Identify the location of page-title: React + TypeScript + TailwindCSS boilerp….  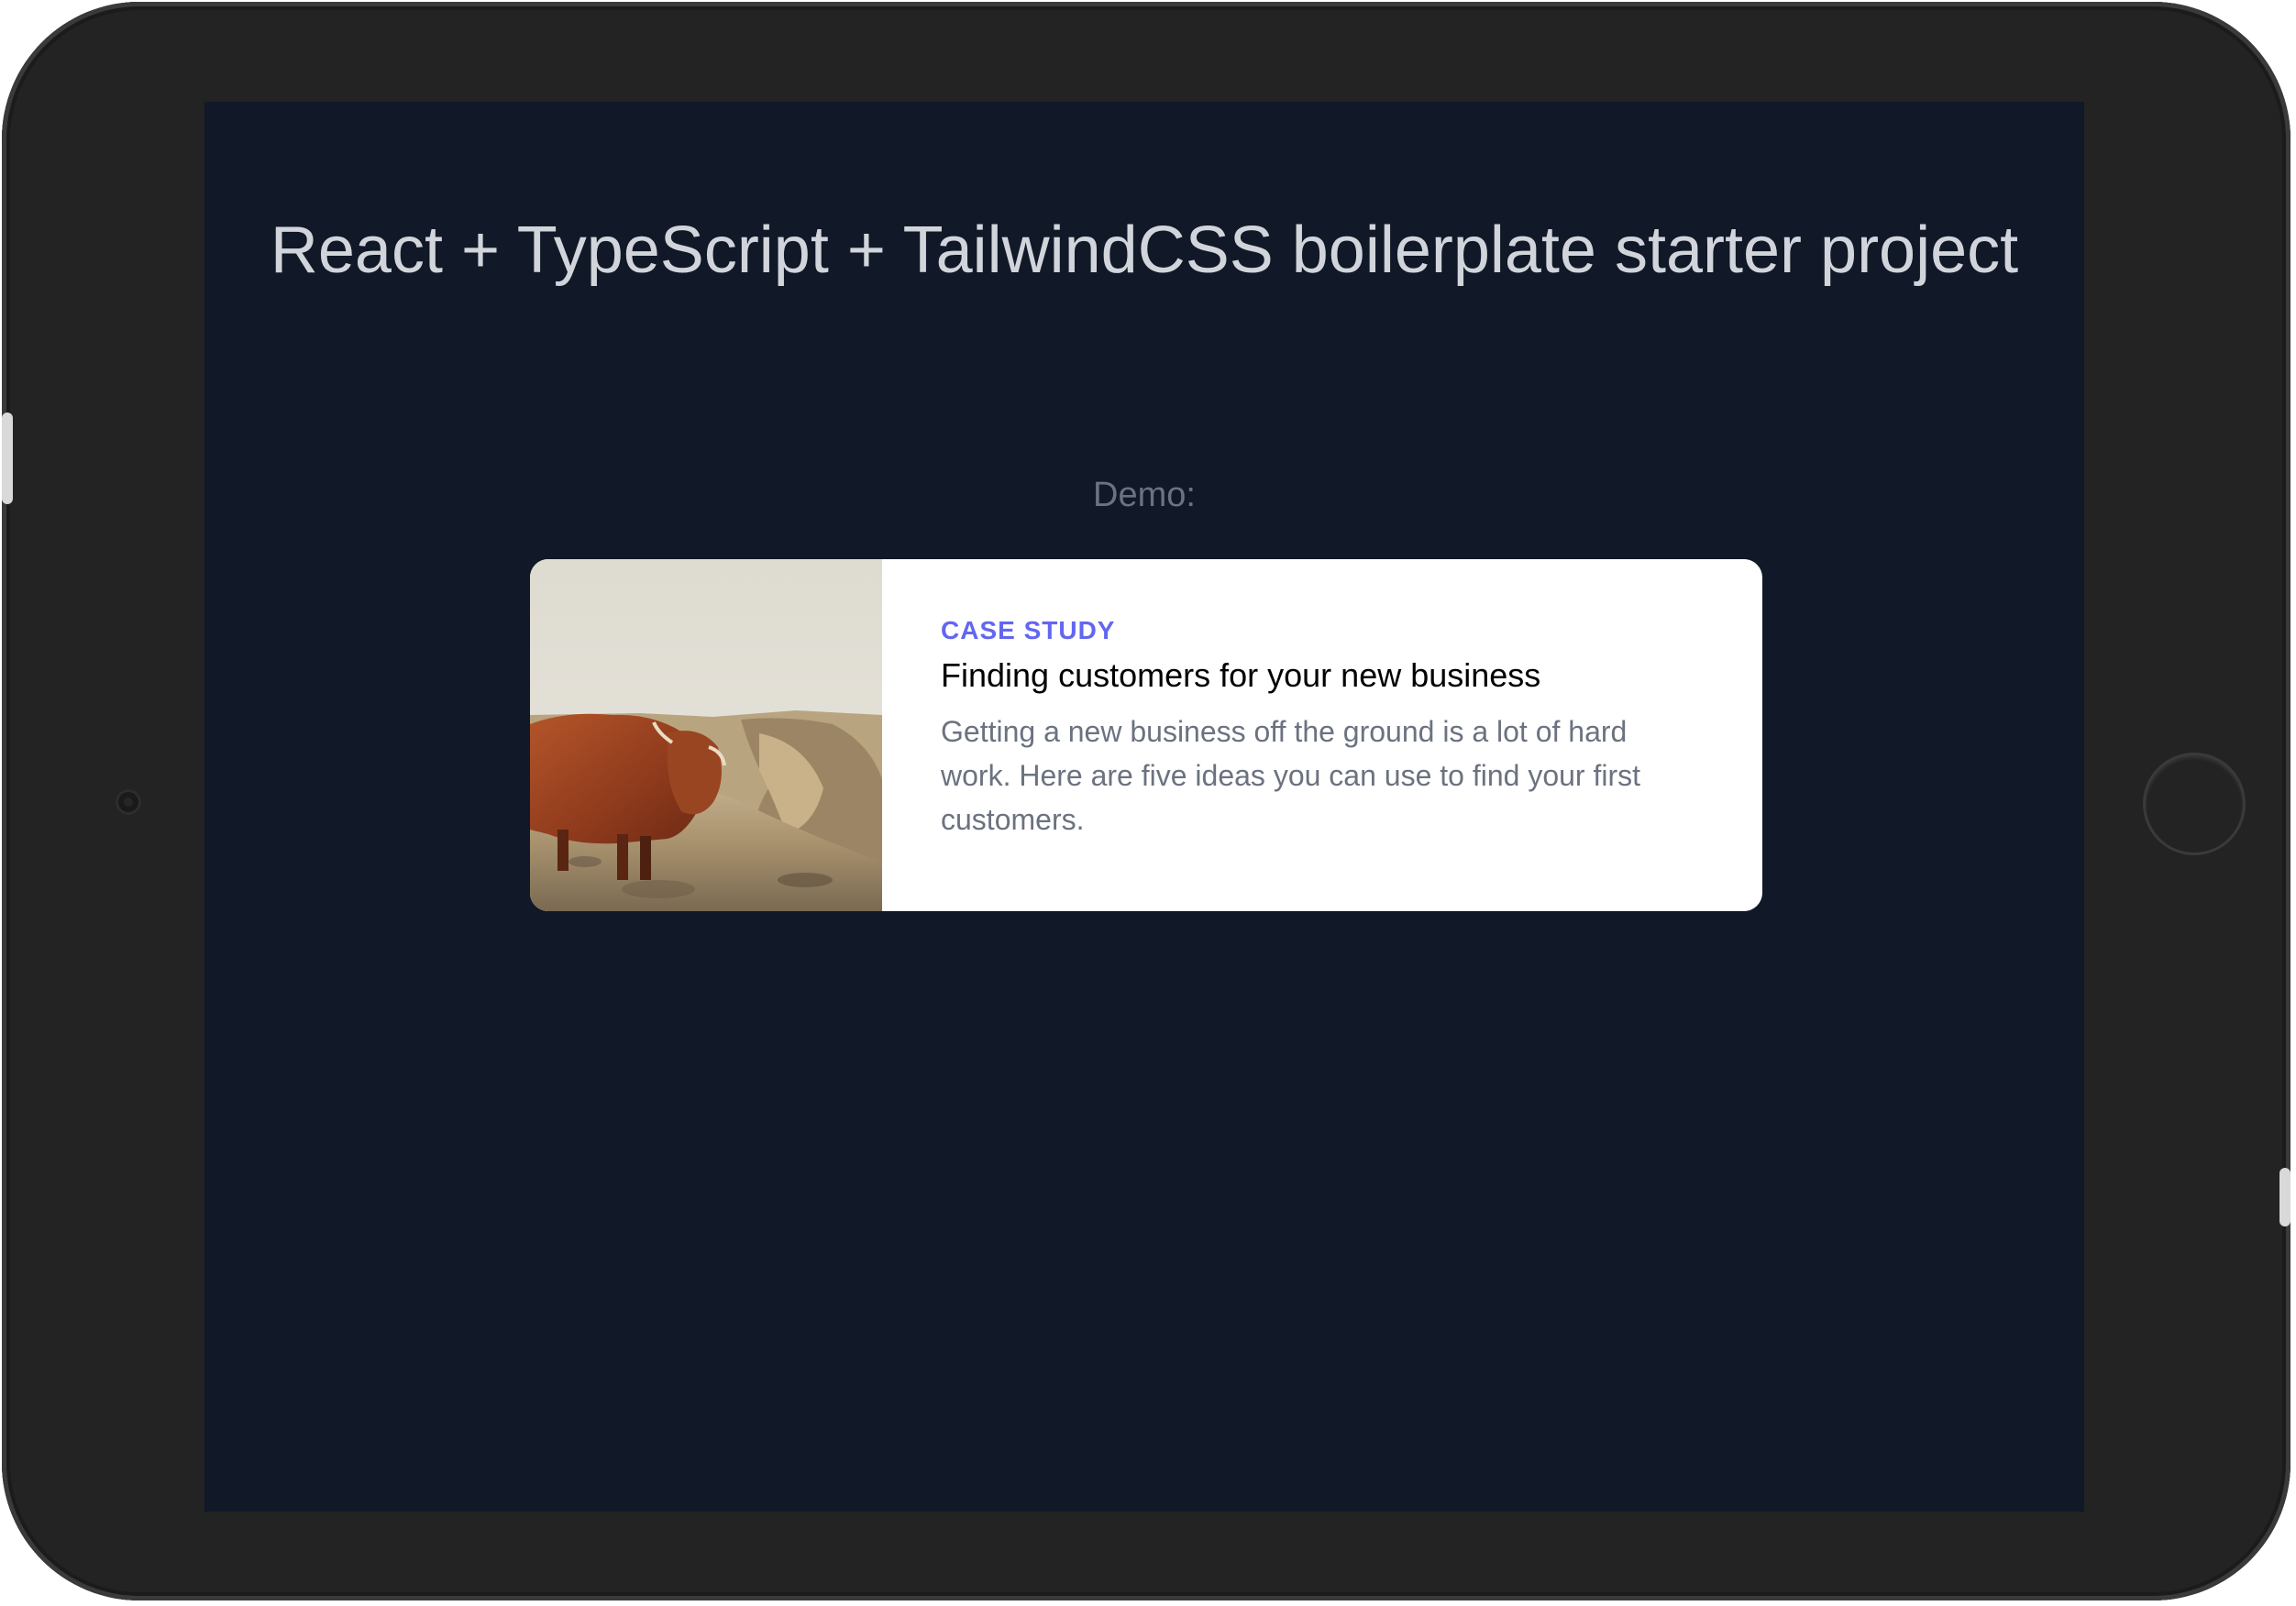
(1144, 250).